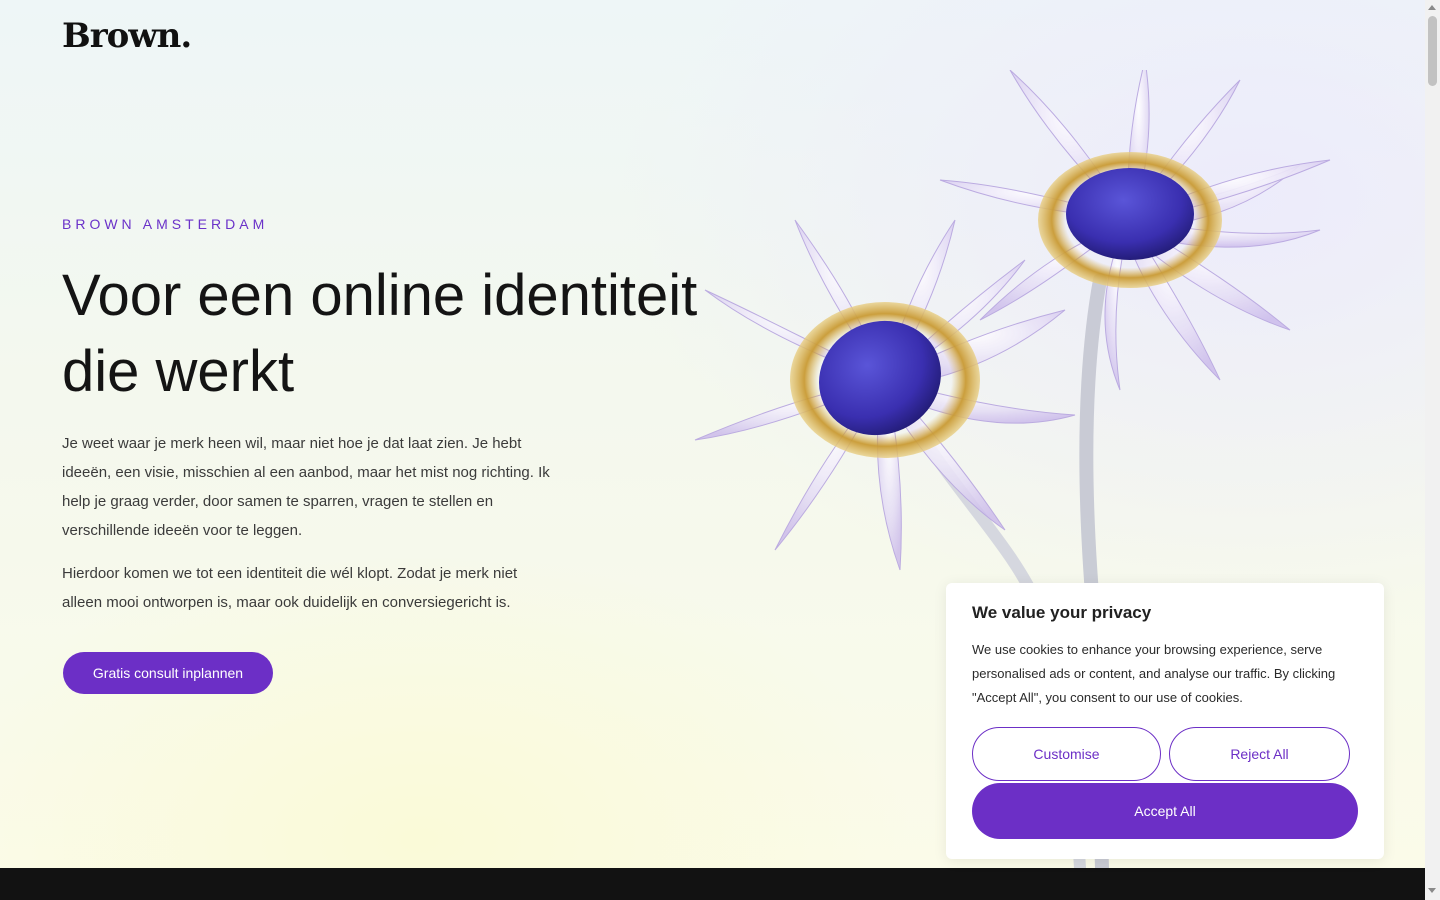 The height and width of the screenshot is (900, 1440). Describe the element at coordinates (1165, 811) in the screenshot. I see `accept-all-button: Accept All` at that location.